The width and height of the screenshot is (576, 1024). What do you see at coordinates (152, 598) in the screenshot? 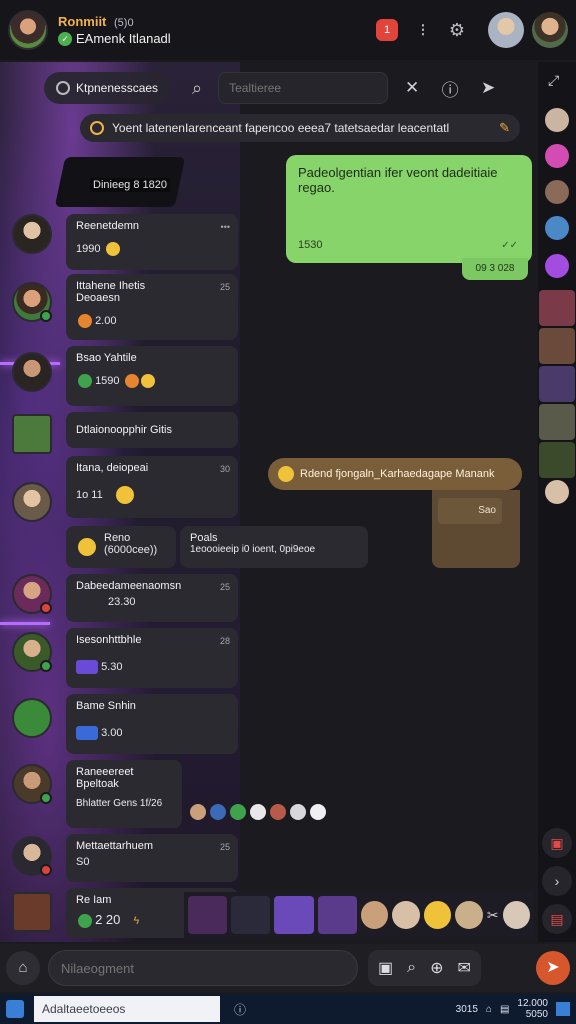
I see `chat-message: Dabeedameenaomsn 25 23.30` at bounding box center [152, 598].